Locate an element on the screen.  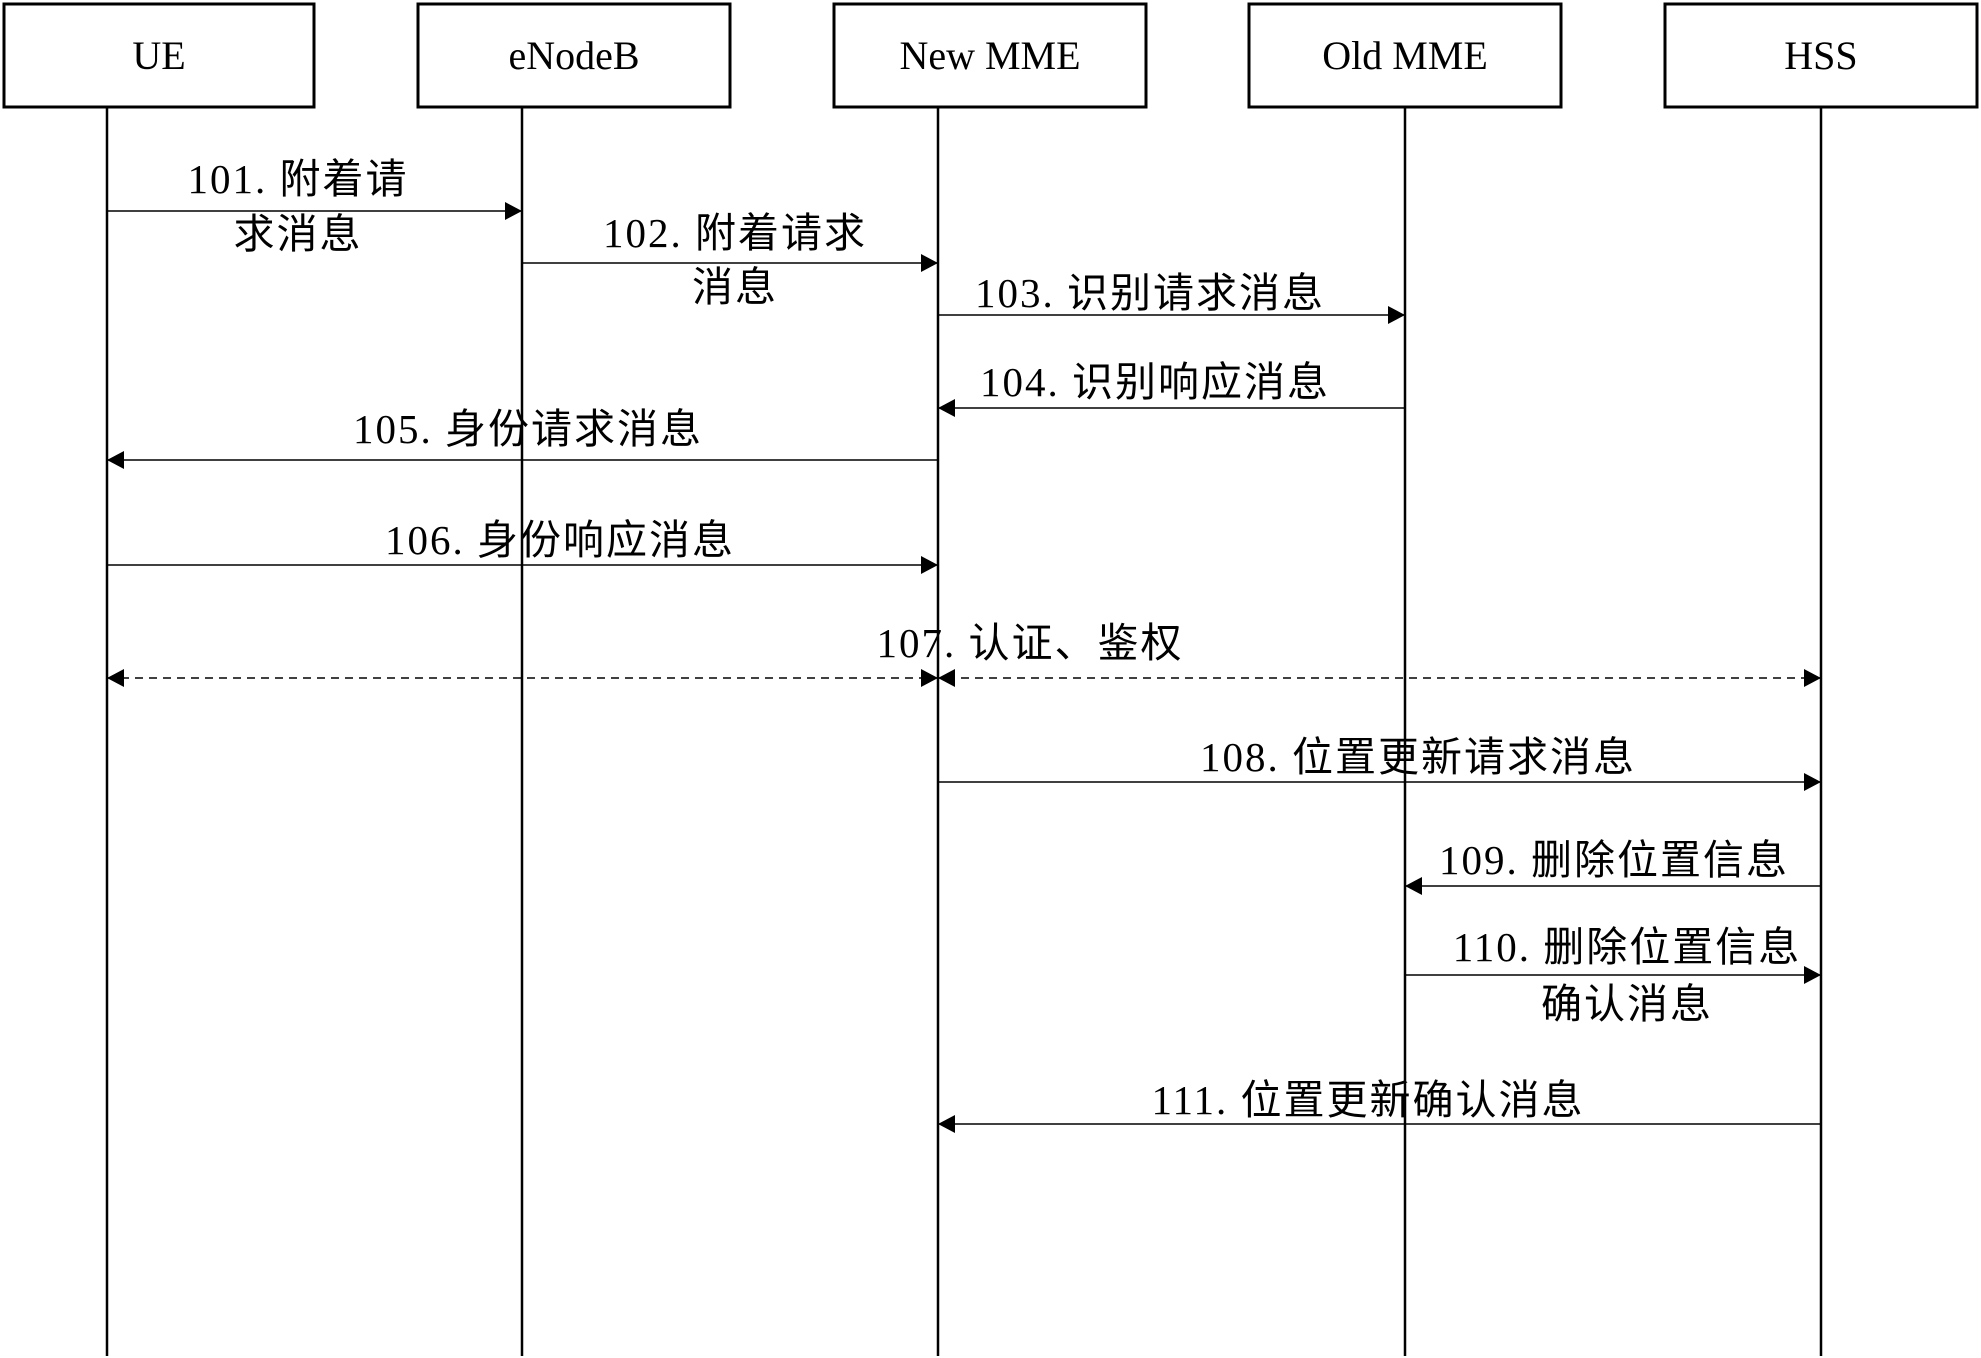
message-label: 108. 位置更新请求消息 is located at coordinates (1418, 757).